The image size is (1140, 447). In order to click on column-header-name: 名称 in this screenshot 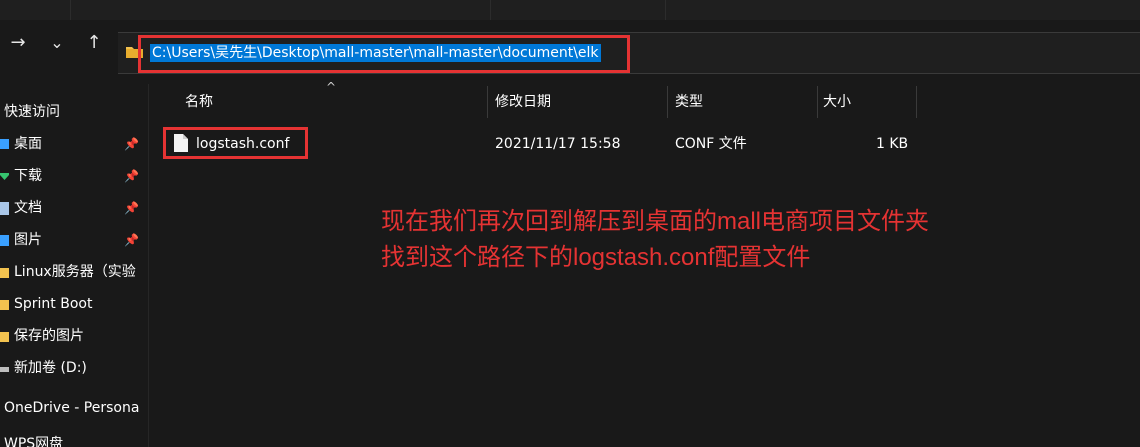, I will do `click(335, 104)`.